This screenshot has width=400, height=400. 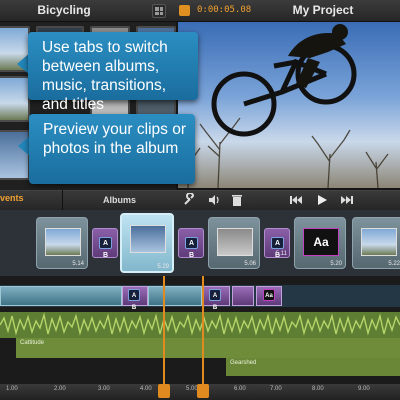 I want to click on storyboard-clip: 5.14, so click(x=62, y=243).